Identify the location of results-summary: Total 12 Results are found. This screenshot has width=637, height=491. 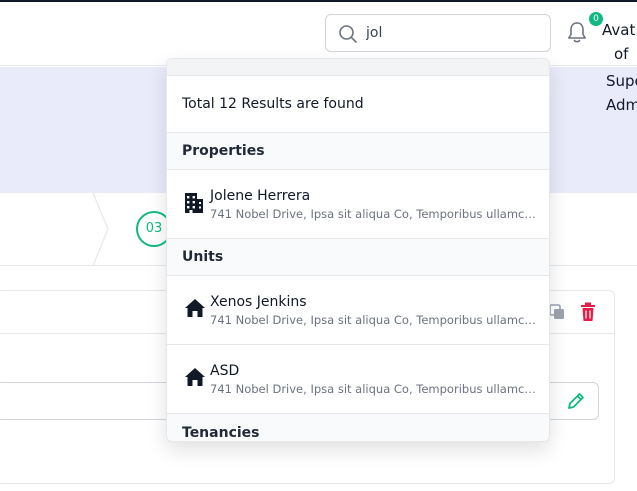
(358, 104).